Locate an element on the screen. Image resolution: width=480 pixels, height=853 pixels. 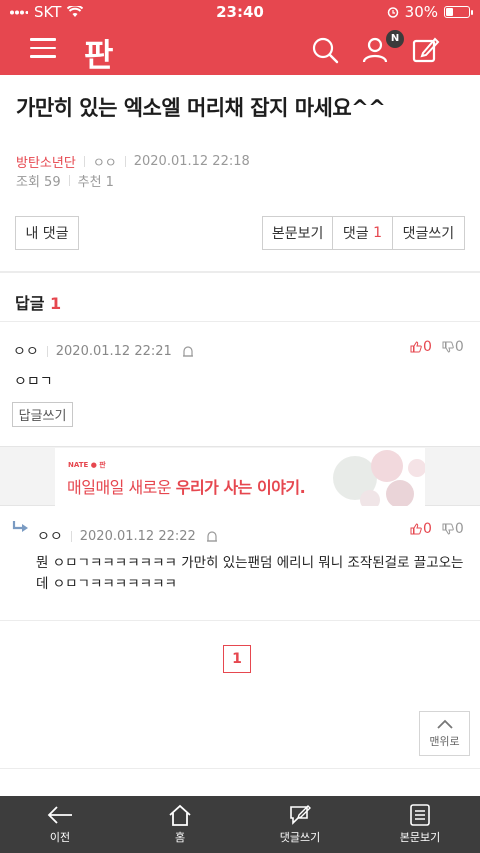
write-comment-button: 댓글쓰기 is located at coordinates (428, 233).